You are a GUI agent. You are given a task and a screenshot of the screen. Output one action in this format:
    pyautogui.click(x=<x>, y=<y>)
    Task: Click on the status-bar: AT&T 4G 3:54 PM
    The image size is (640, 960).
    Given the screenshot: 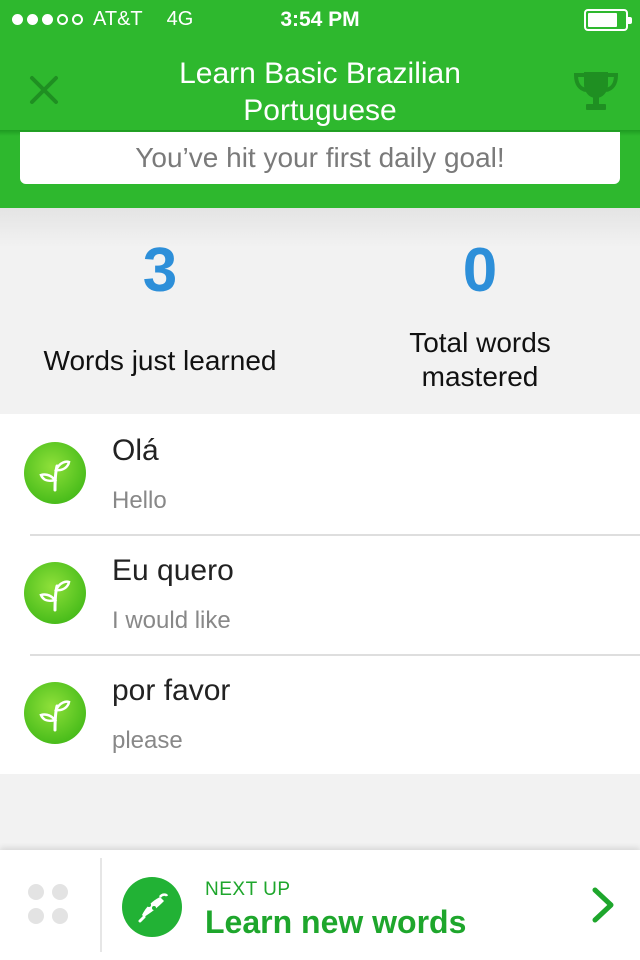 What is the action you would take?
    pyautogui.click(x=320, y=20)
    